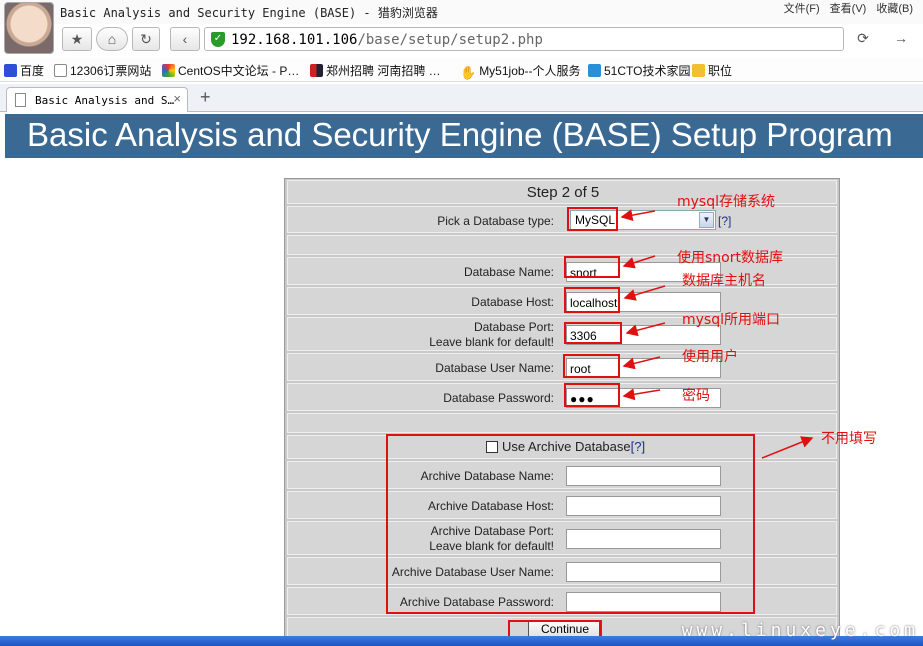  I want to click on arrow-db-name, so click(639, 262).